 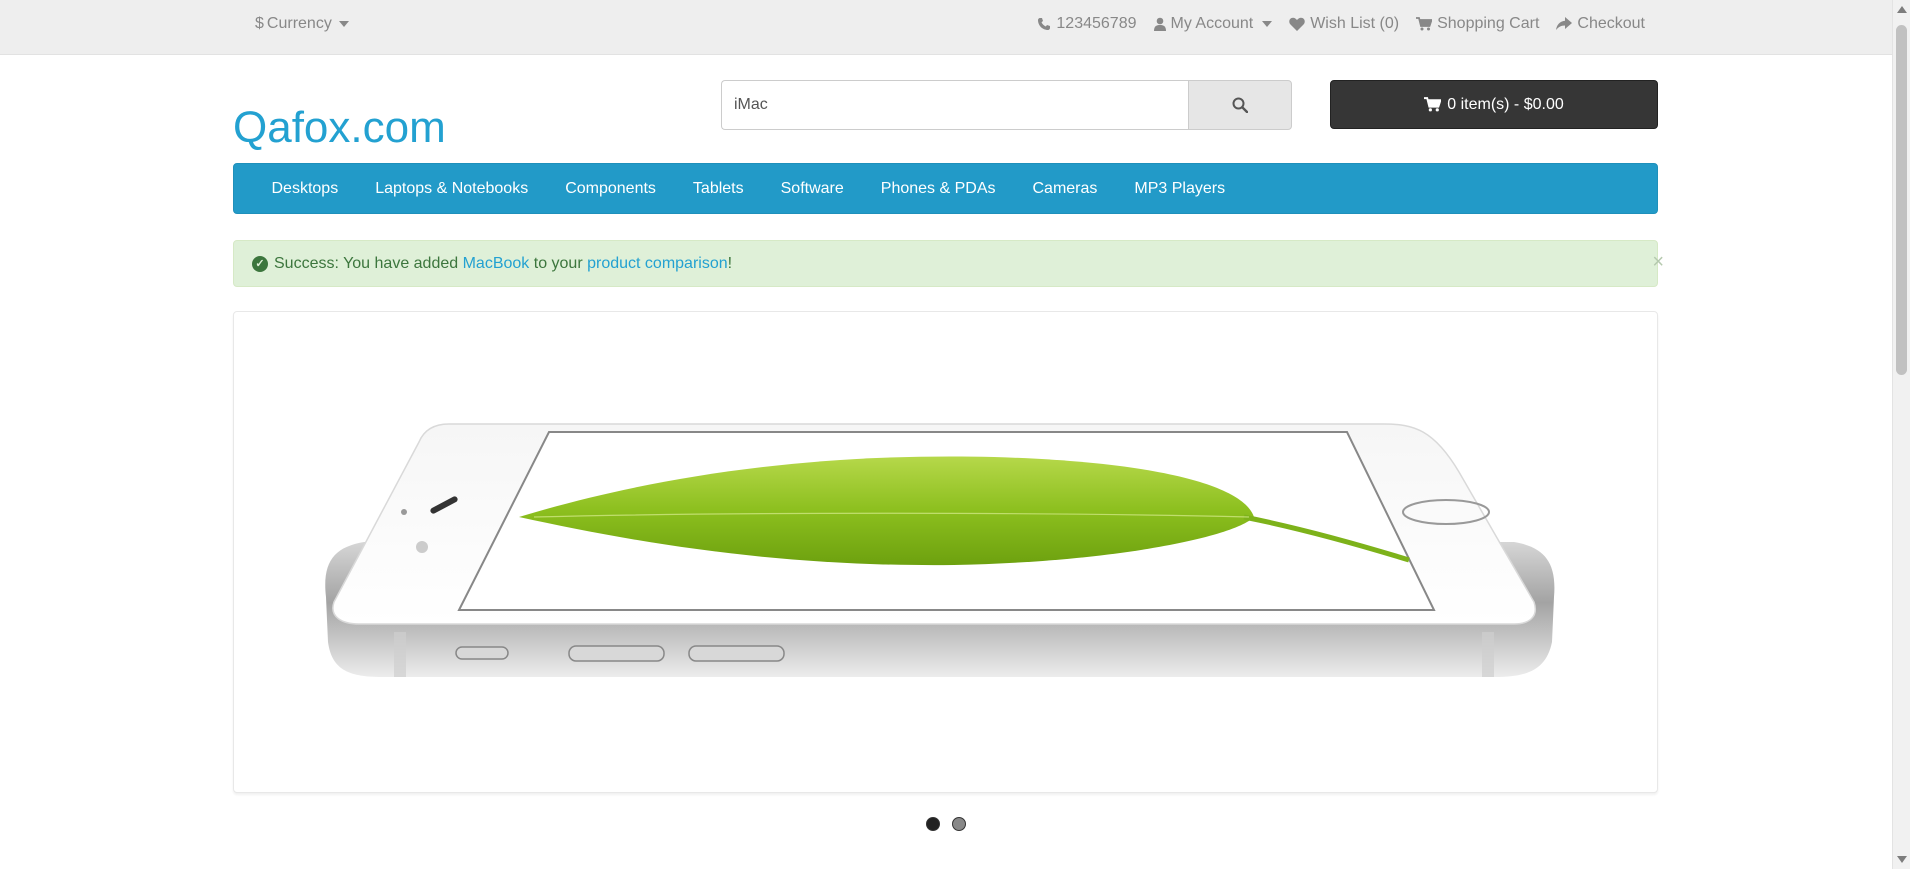 What do you see at coordinates (1096, 23) in the screenshot?
I see `phone-number: 123456789` at bounding box center [1096, 23].